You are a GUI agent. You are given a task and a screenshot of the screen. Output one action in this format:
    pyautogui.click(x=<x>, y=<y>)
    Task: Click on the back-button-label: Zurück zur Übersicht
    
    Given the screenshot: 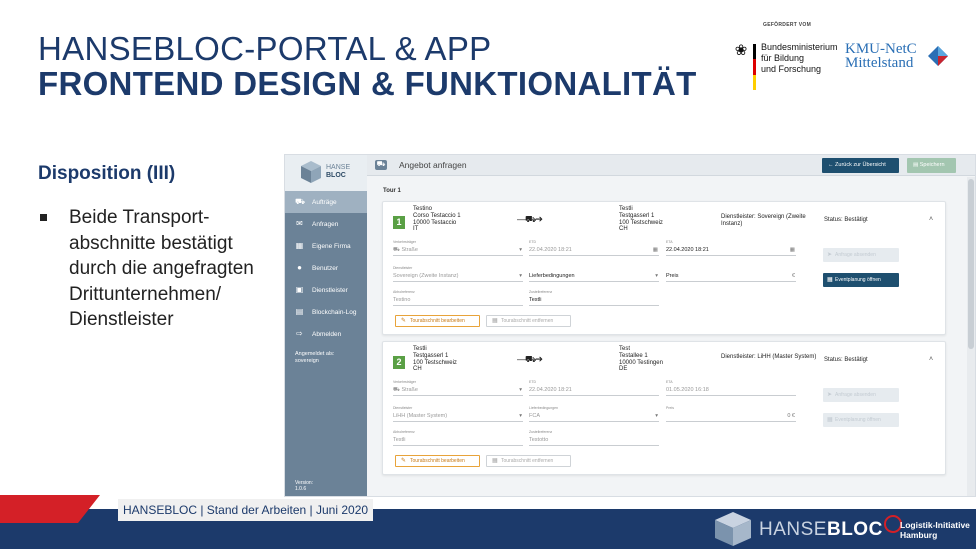 What is the action you would take?
    pyautogui.click(x=860, y=165)
    